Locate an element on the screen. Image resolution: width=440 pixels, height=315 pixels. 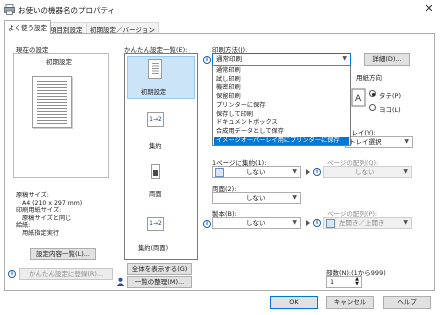
dropdown-option: 保存して印刷 is located at coordinates (281, 115).